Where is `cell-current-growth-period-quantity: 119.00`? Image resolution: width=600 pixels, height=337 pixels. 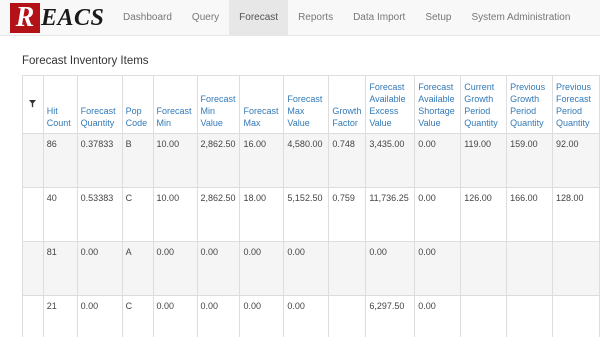
cell-current-growth-period-quantity: 119.00 is located at coordinates (484, 160).